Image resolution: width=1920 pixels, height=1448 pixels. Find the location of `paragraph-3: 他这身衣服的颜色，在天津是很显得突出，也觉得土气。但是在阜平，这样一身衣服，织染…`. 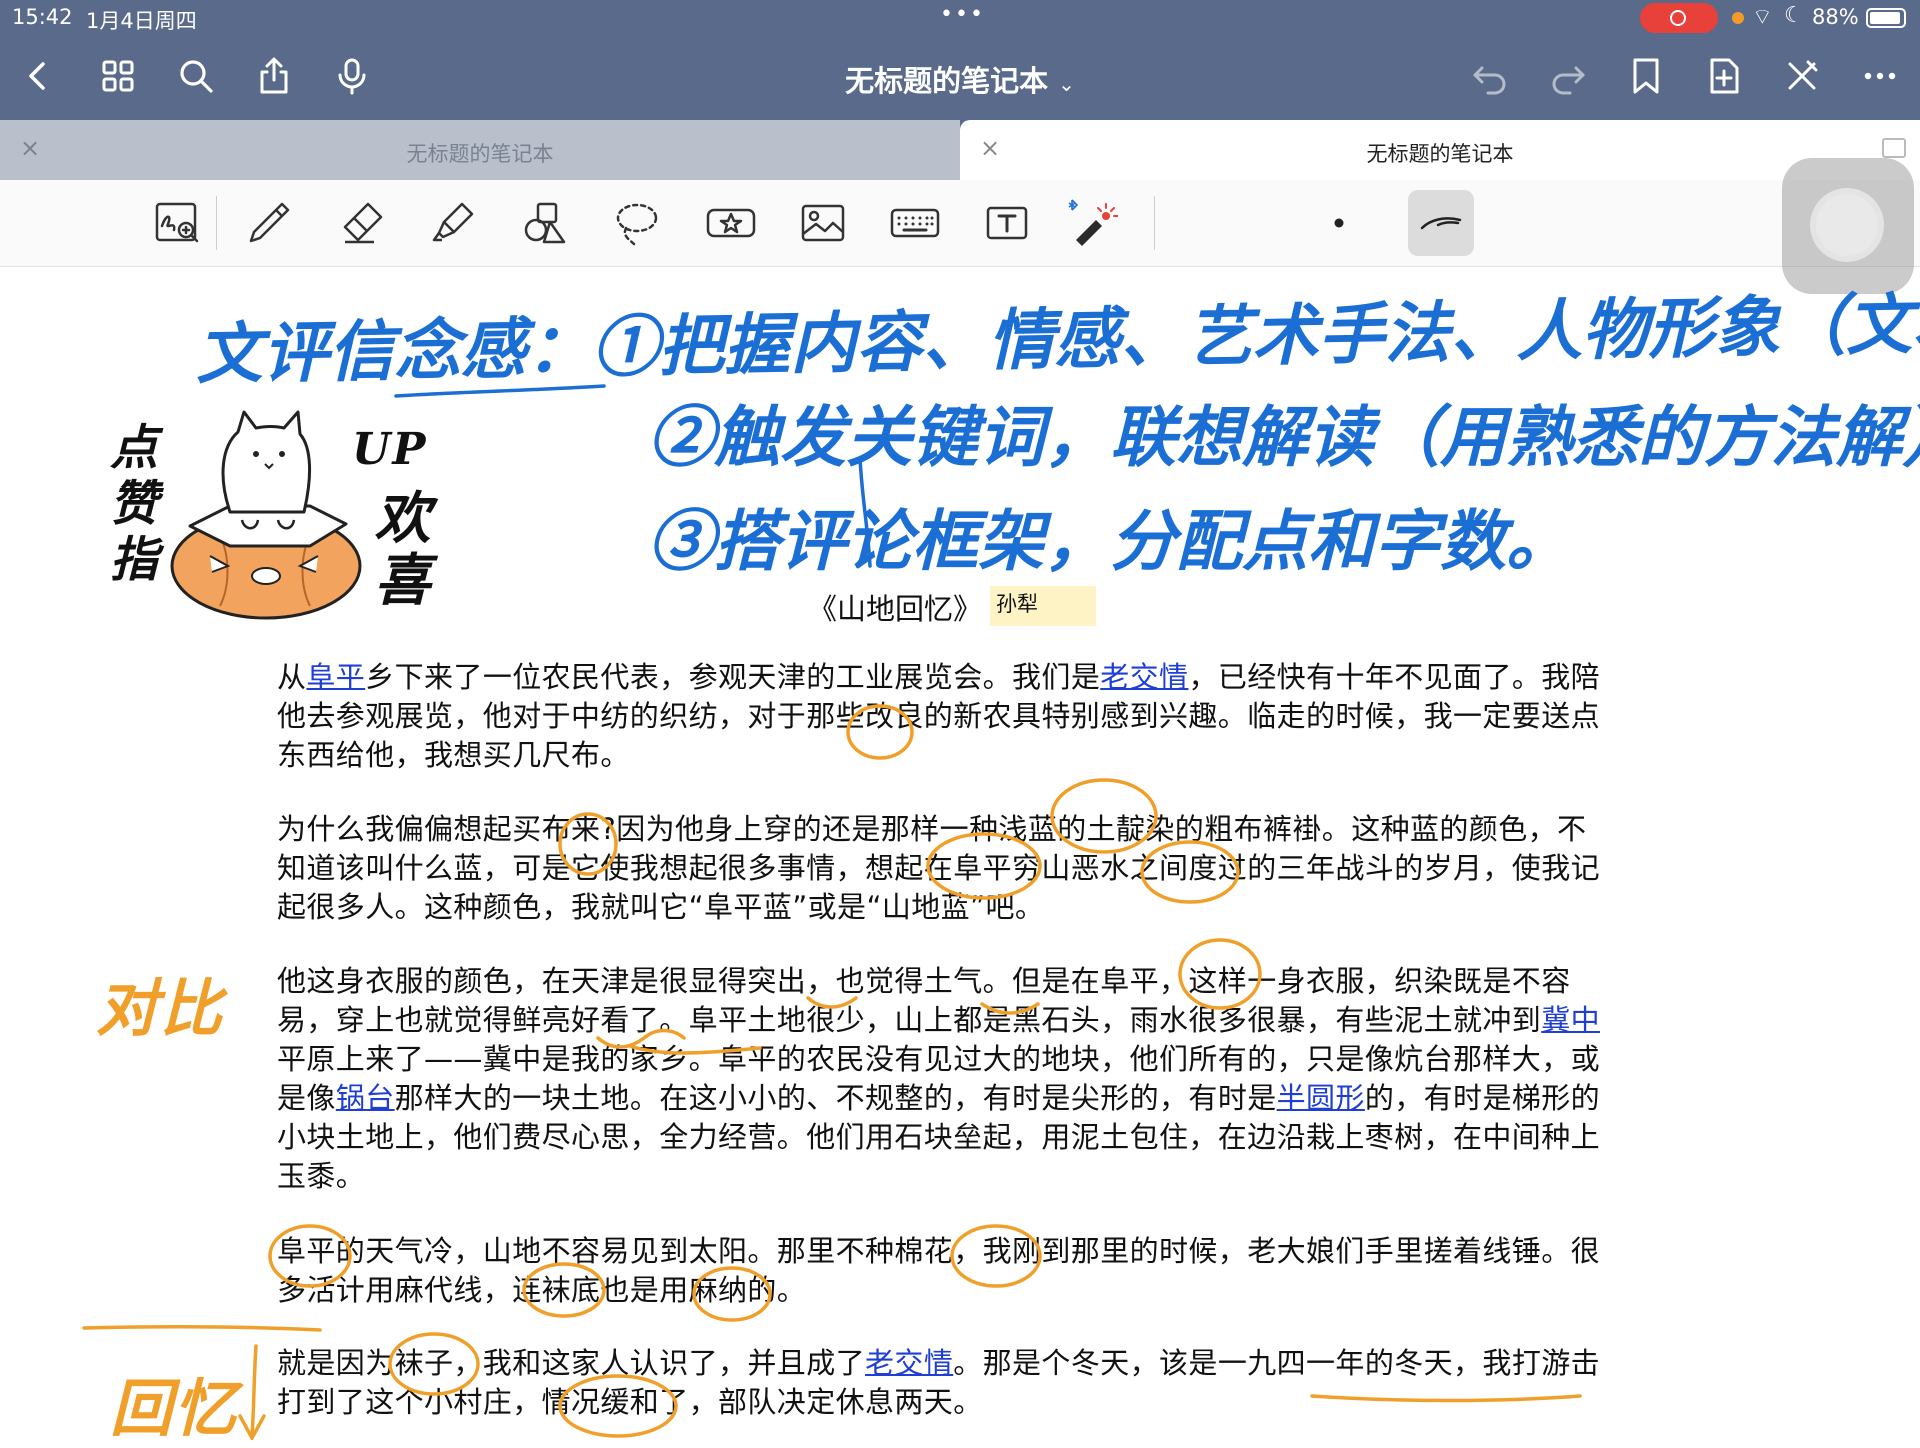

paragraph-3: 他这身衣服的颜色，在天津是很显得突出，也觉得土气。但是在阜平，这样一身衣服，织染… is located at coordinates (942, 1079).